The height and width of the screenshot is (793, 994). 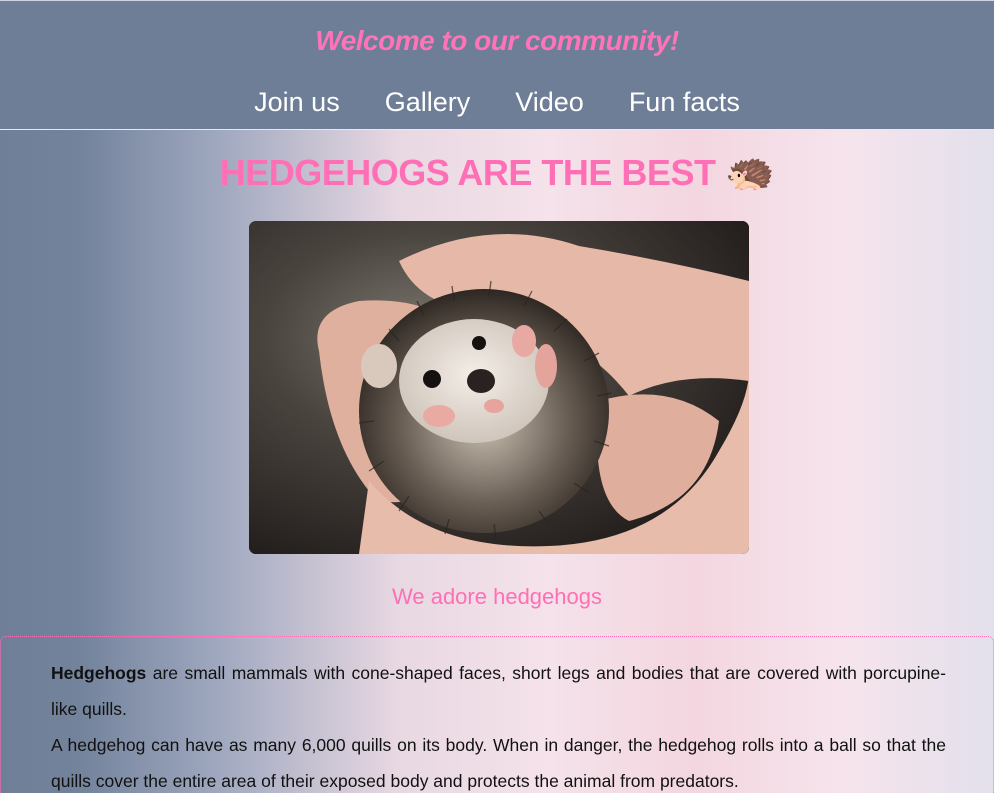 What do you see at coordinates (497, 102) in the screenshot?
I see `main-nav: Join us Gallery Video Fun facts` at bounding box center [497, 102].